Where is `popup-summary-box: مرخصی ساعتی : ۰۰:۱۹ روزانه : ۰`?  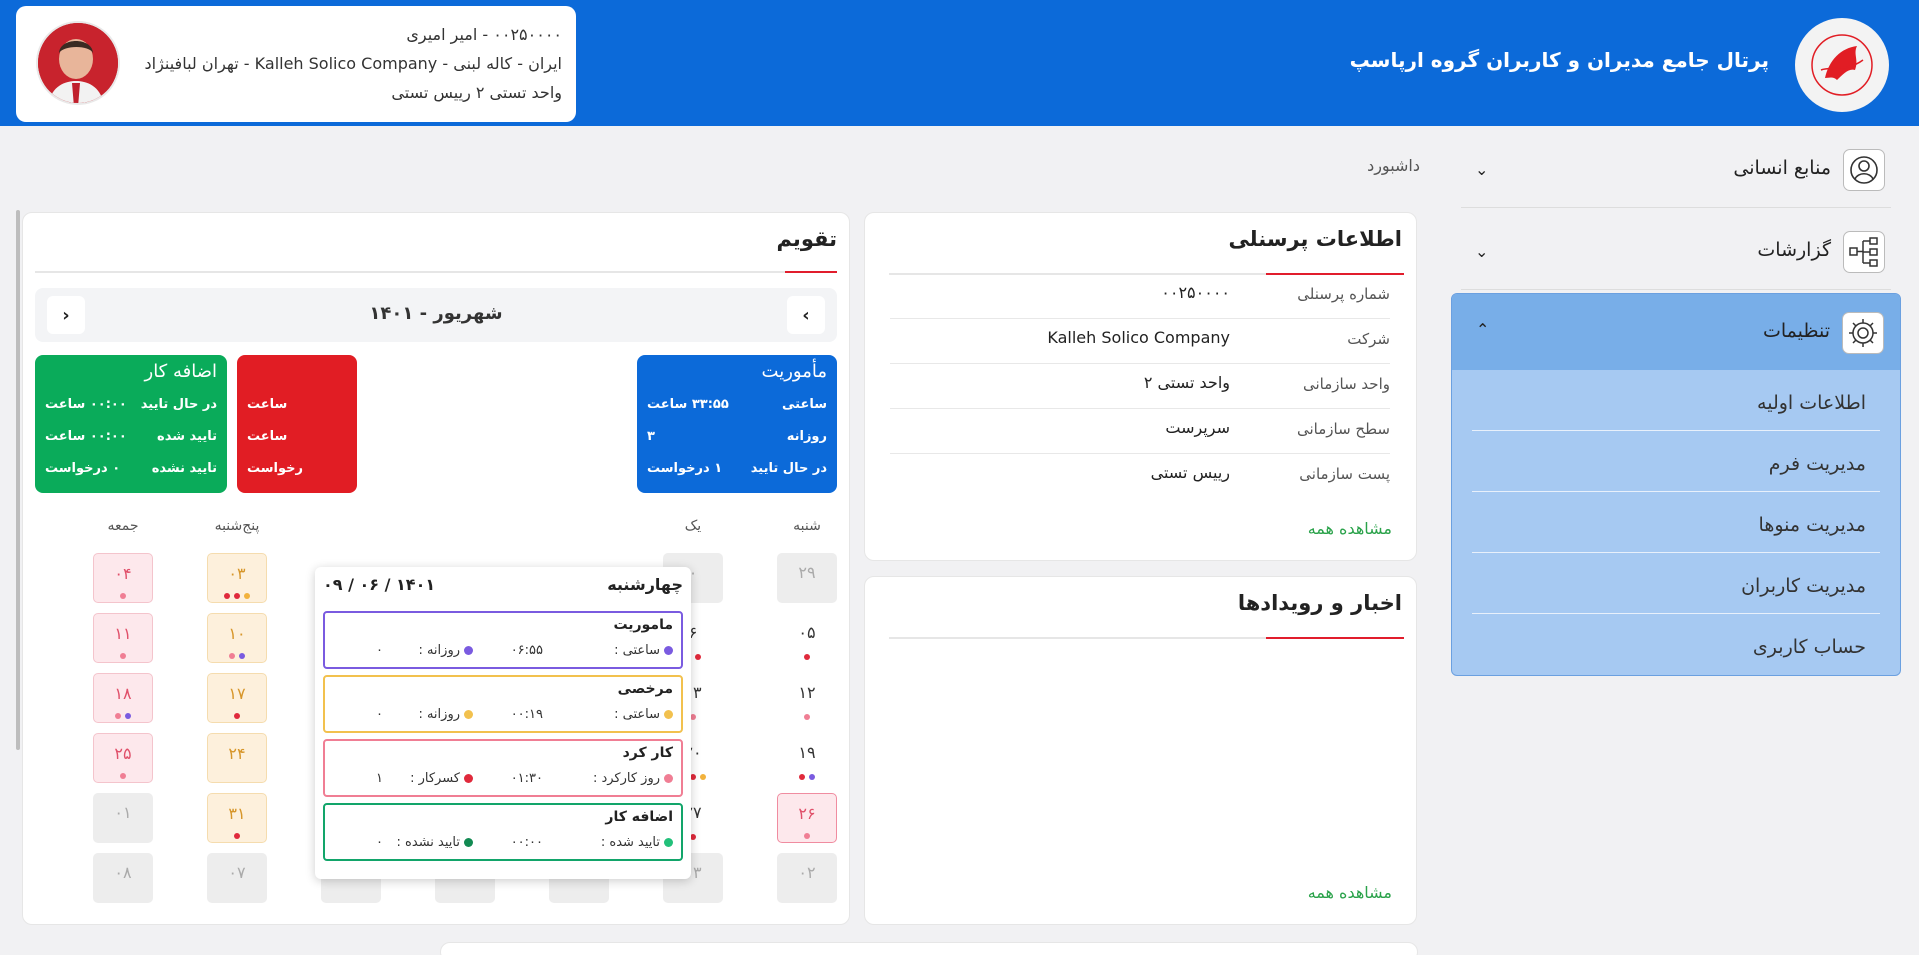
popup-summary-box: مرخصی ساعتی : ۰۰:۱۹ روزانه : ۰ is located at coordinates (503, 704).